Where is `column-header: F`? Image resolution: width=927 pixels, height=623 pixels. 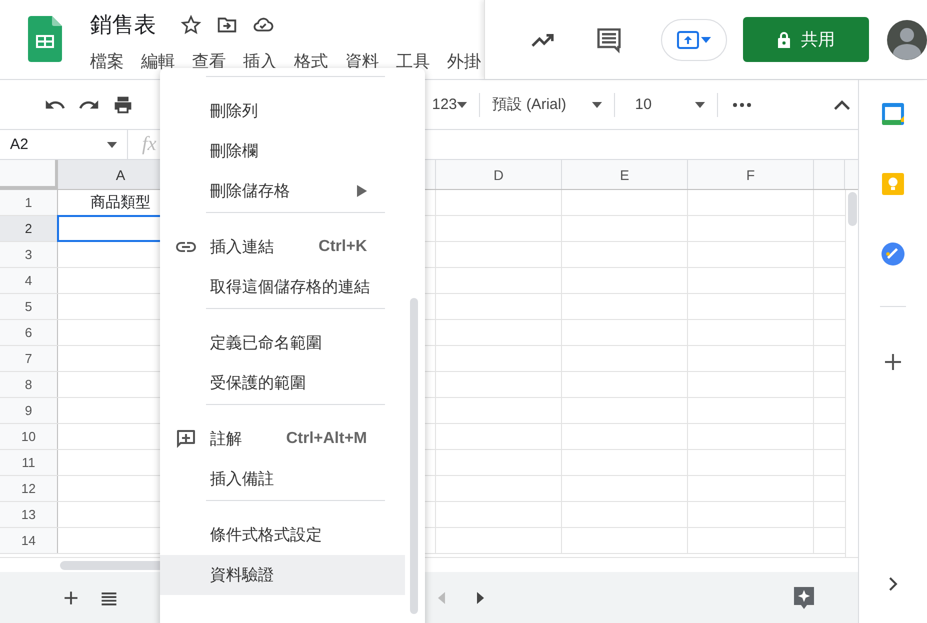
column-header: F is located at coordinates (751, 174).